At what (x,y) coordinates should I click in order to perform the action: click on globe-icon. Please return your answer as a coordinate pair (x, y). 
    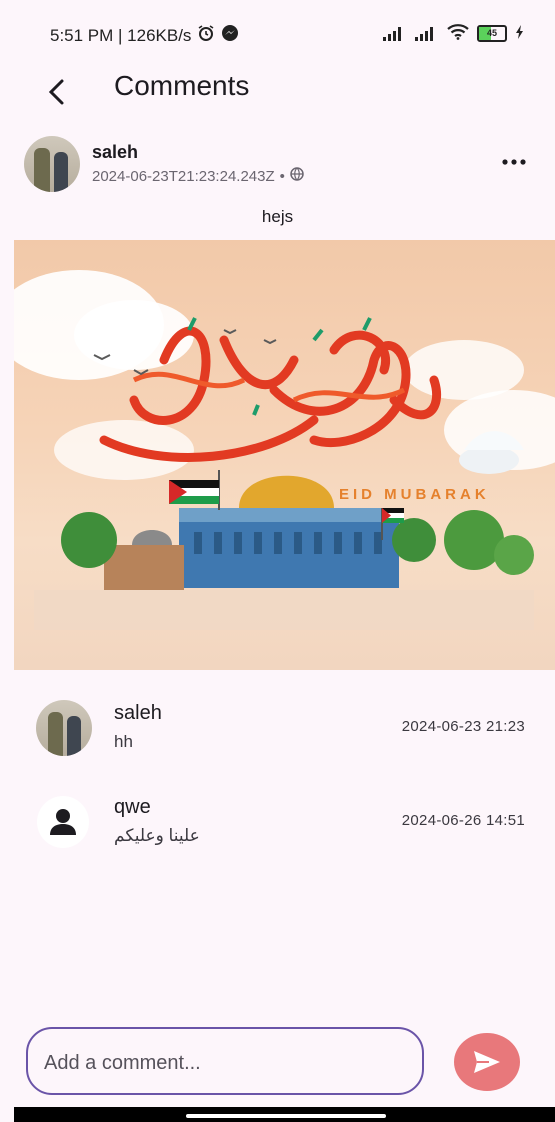
    Looking at the image, I should click on (297, 176).